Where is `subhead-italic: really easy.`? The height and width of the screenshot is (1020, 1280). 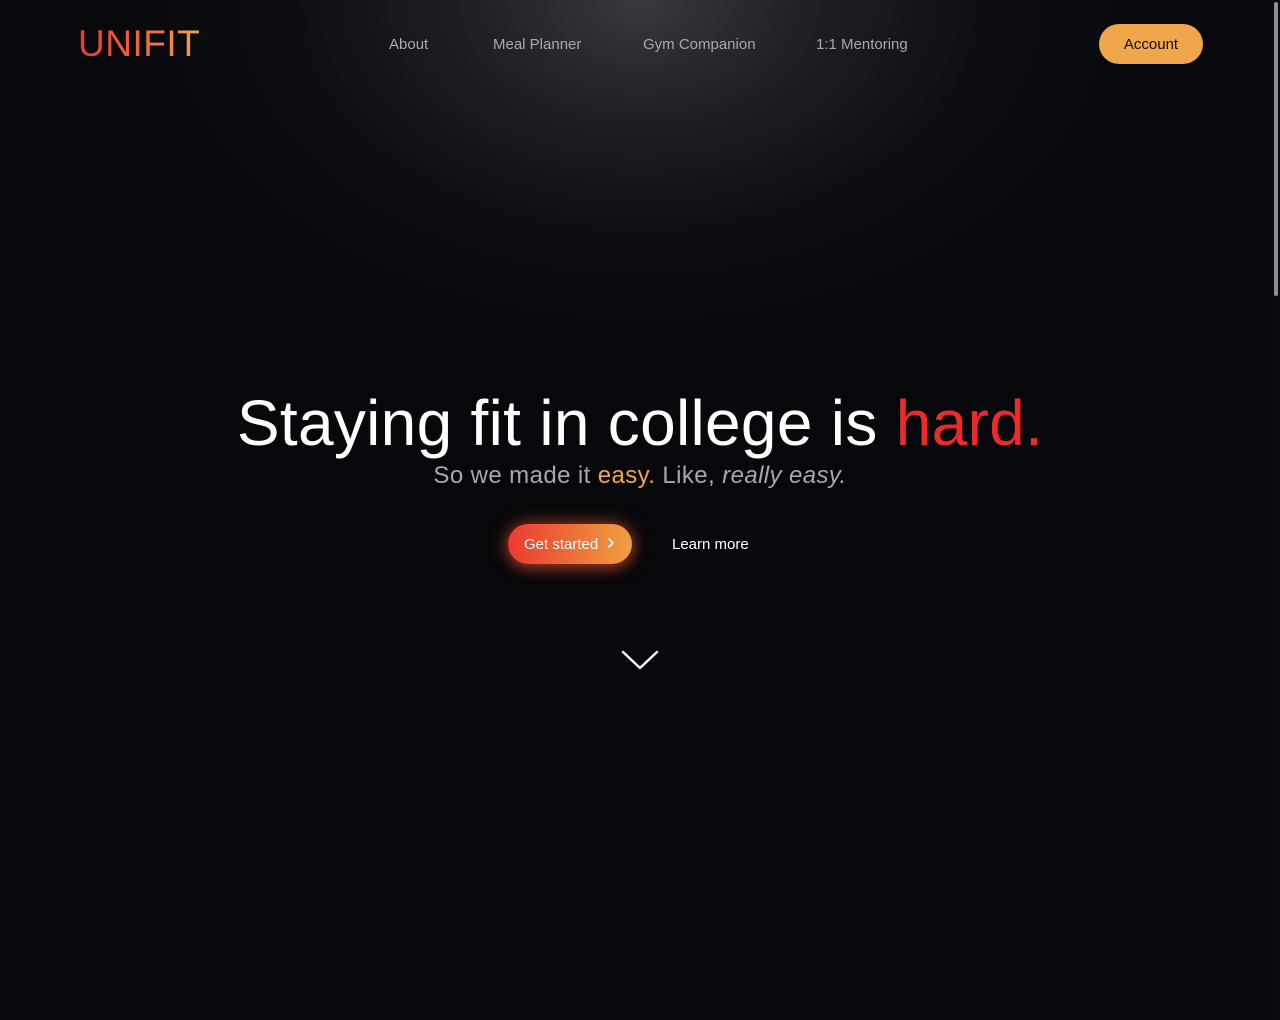 subhead-italic: really easy. is located at coordinates (784, 475).